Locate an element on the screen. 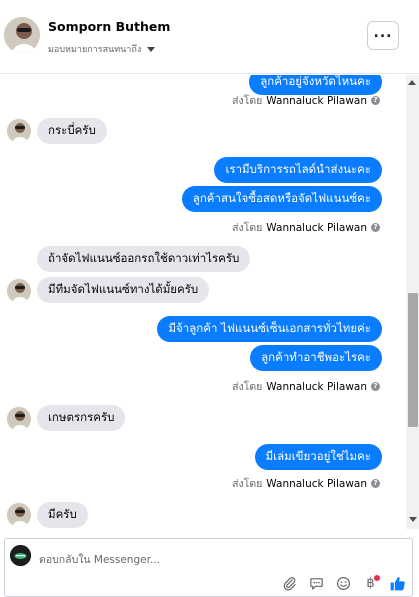  composer-toolbar: ฿ is located at coordinates (343, 583).